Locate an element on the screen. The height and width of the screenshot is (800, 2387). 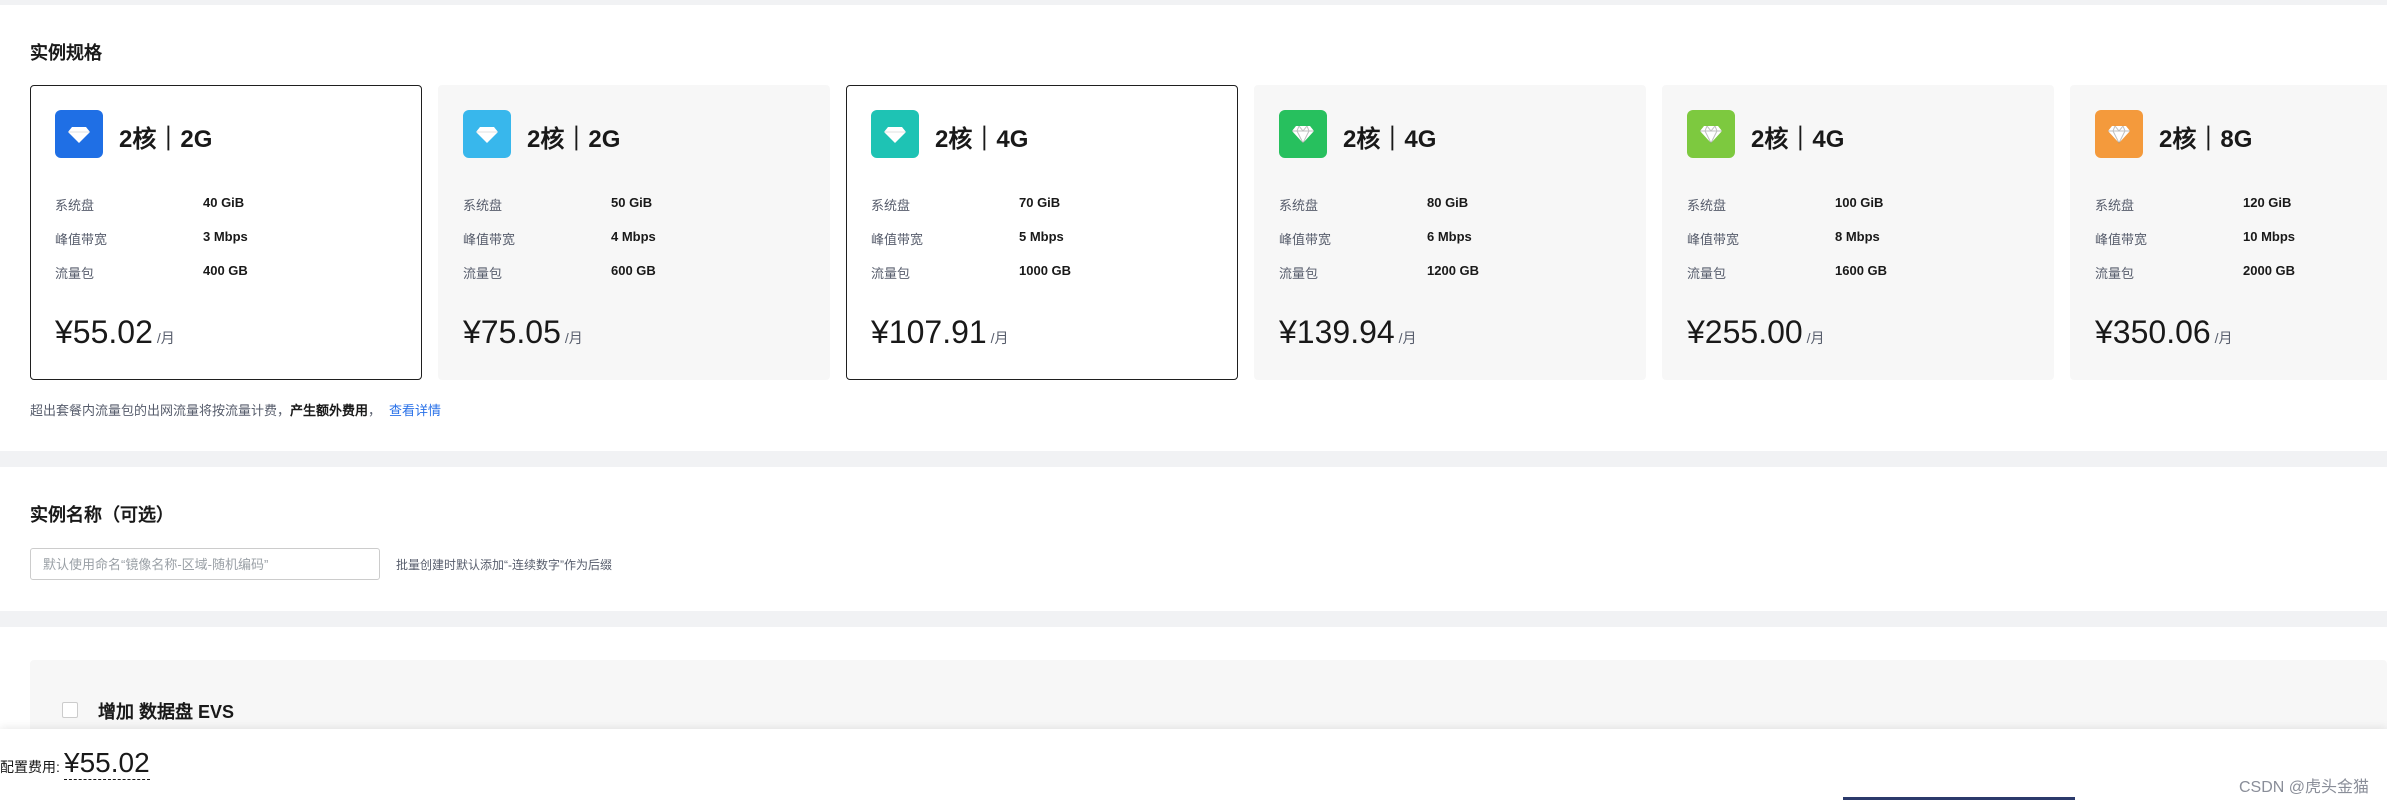
traffic-note-bold: 产生额外费用 is located at coordinates (329, 410).